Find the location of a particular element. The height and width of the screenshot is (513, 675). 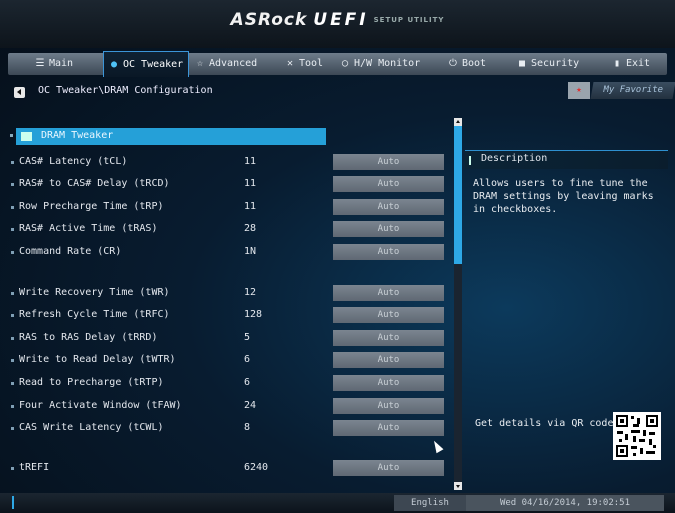

setting-label: CAS Write Latency (tCWL) is located at coordinates (91, 427).